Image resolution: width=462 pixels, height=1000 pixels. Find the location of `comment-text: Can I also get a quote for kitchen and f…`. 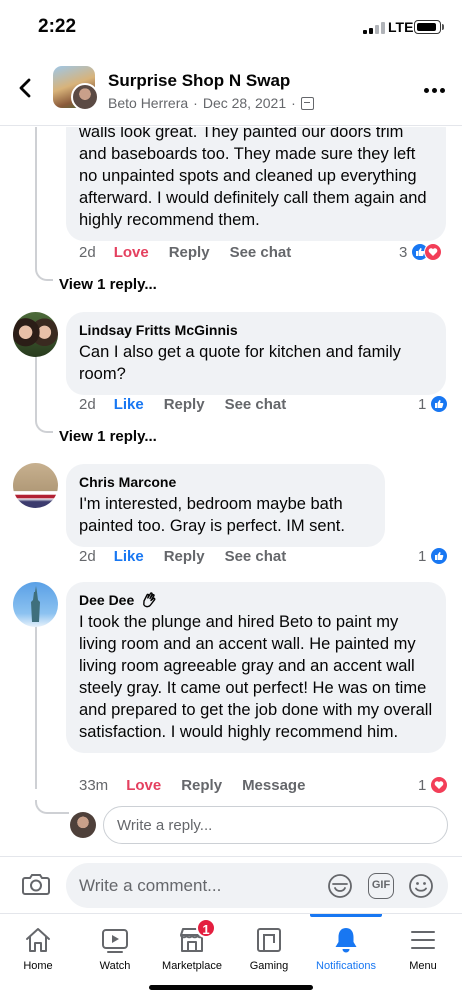

comment-text: Can I also get a quote for kitchen and f… is located at coordinates (240, 363).